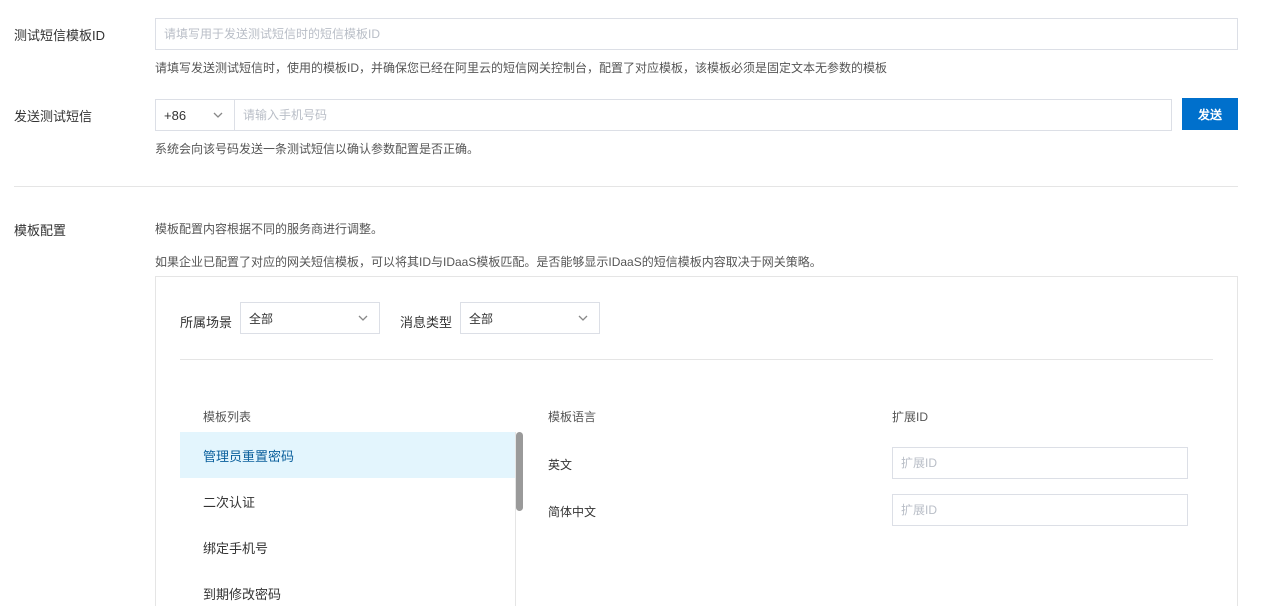 Image resolution: width=1288 pixels, height=606 pixels. What do you see at coordinates (40, 230) in the screenshot?
I see `template-config-label: 模板配置` at bounding box center [40, 230].